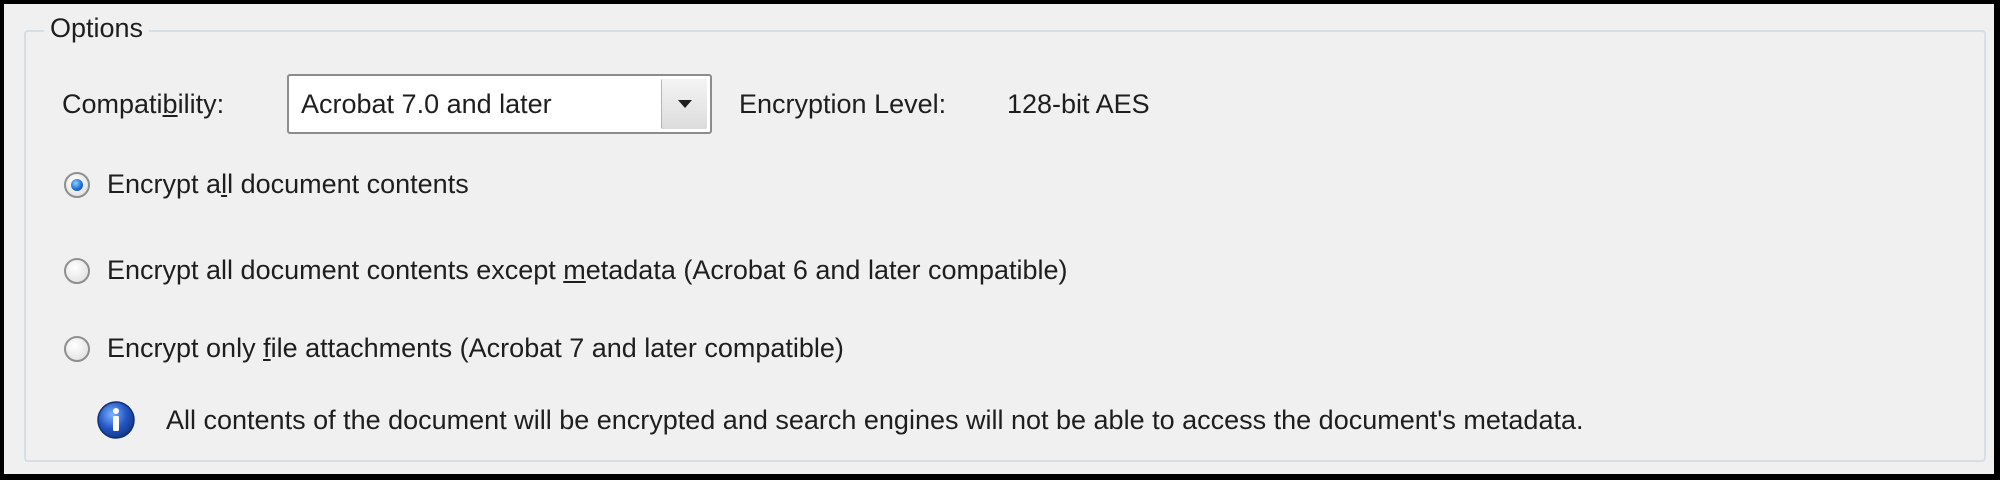 Image resolution: width=2000 pixels, height=480 pixels. I want to click on radio-label-part: etadata (Acrobat 6 and later compatible), so click(826, 270).